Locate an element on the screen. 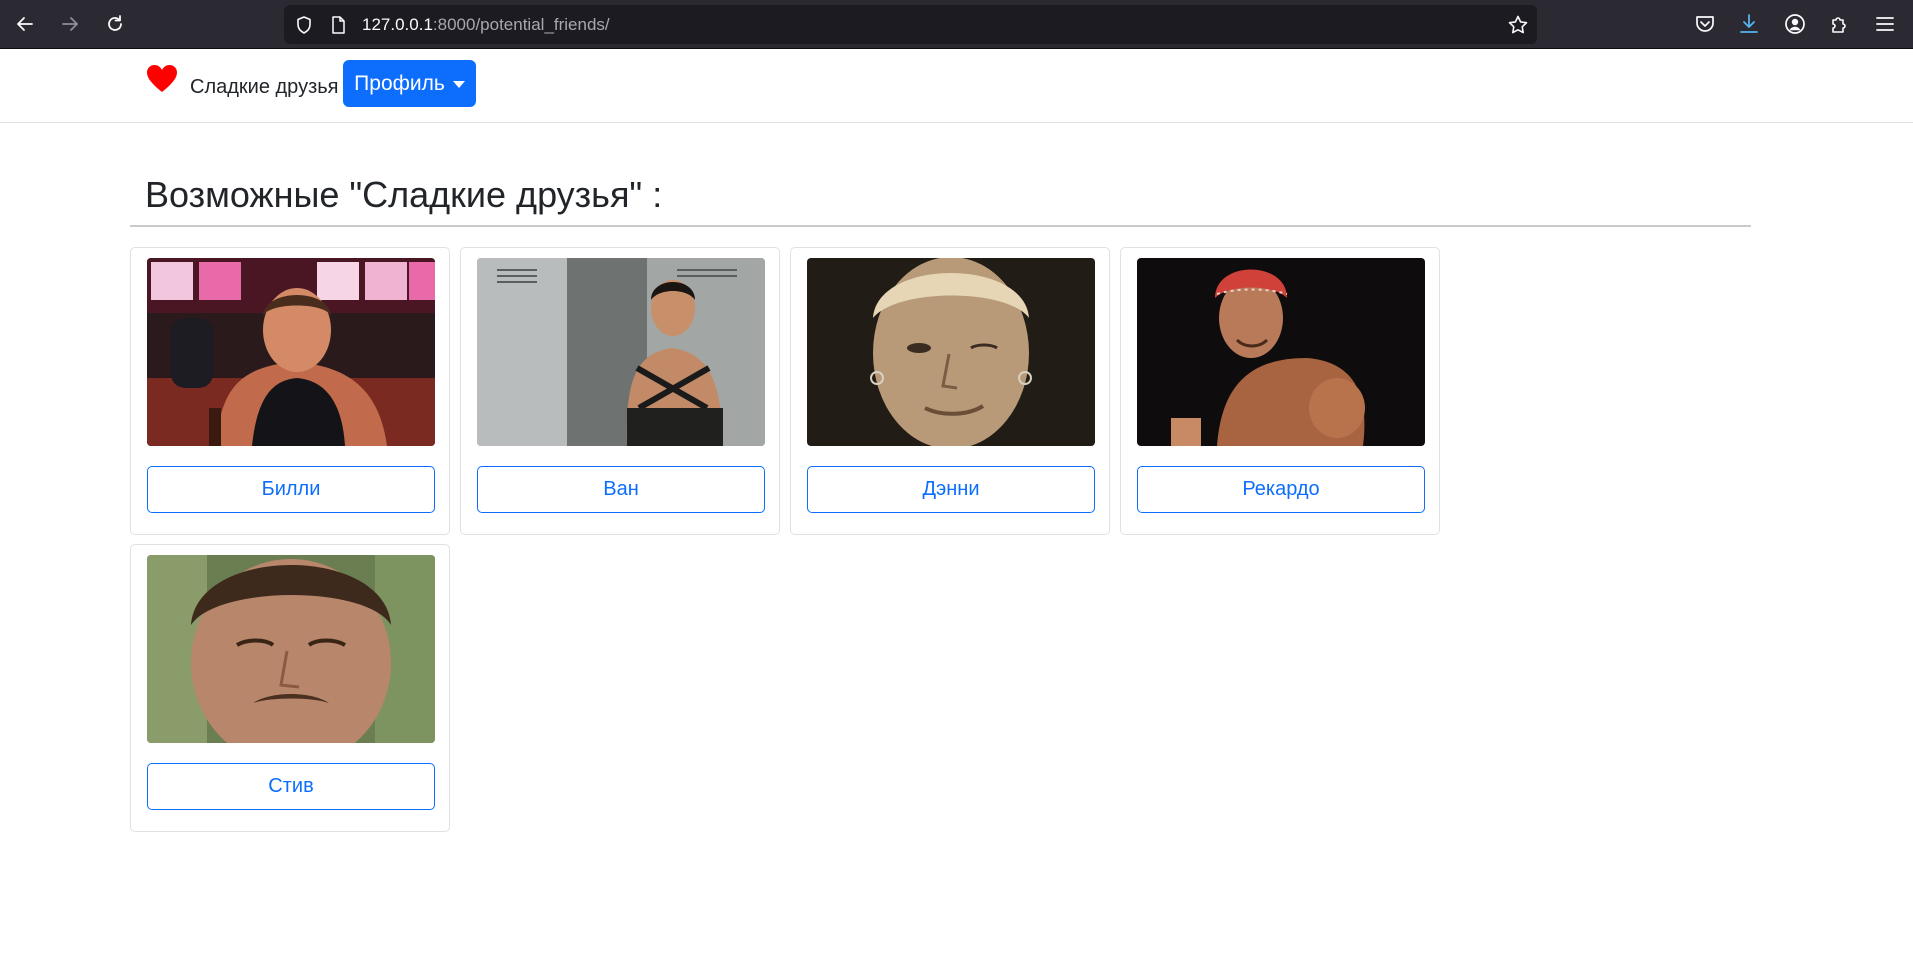  friend-name-button: Дэнни is located at coordinates (951, 489).